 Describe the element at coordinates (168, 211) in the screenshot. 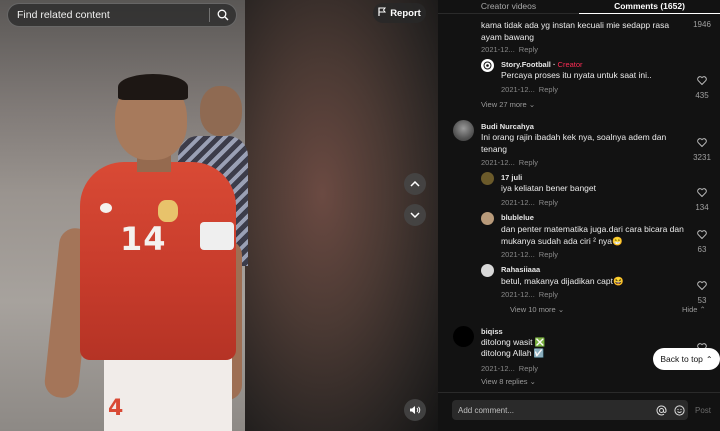

I see `jersey-crest` at that location.